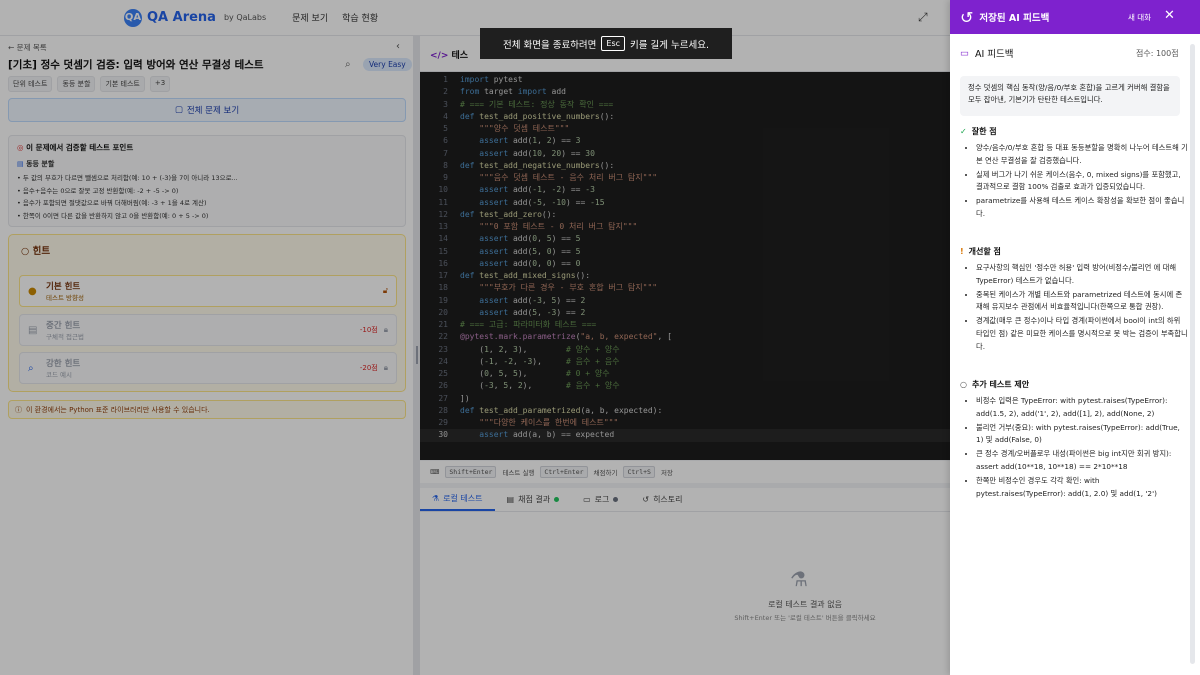 This screenshot has width=1200, height=675. Describe the element at coordinates (535, 373) in the screenshot. I see `code-text: (0, 5, 5), # 0 + 양수` at that location.